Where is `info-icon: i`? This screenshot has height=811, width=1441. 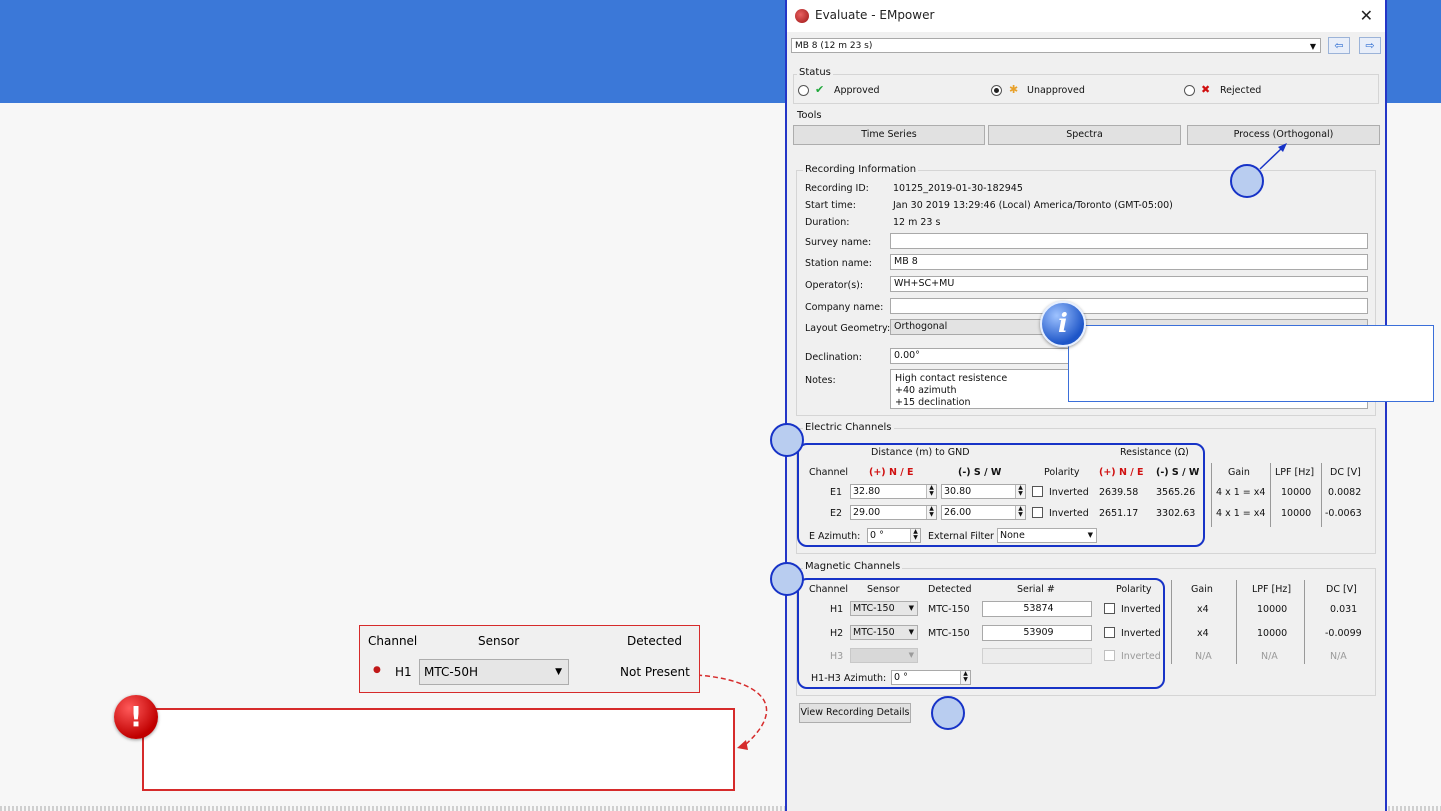 info-icon: i is located at coordinates (1063, 324).